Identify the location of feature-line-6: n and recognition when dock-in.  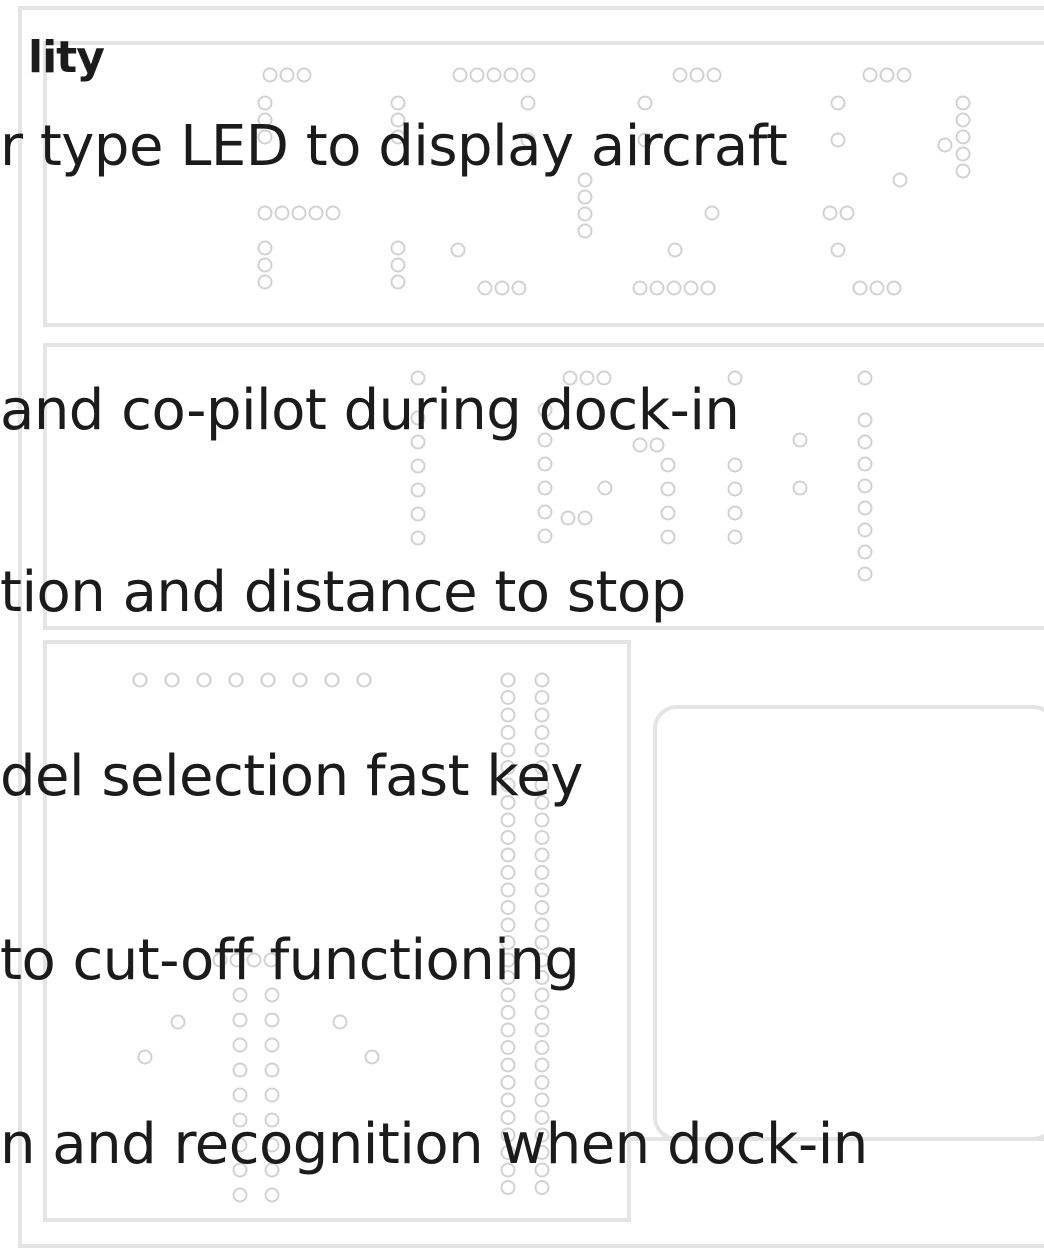
(434, 1144).